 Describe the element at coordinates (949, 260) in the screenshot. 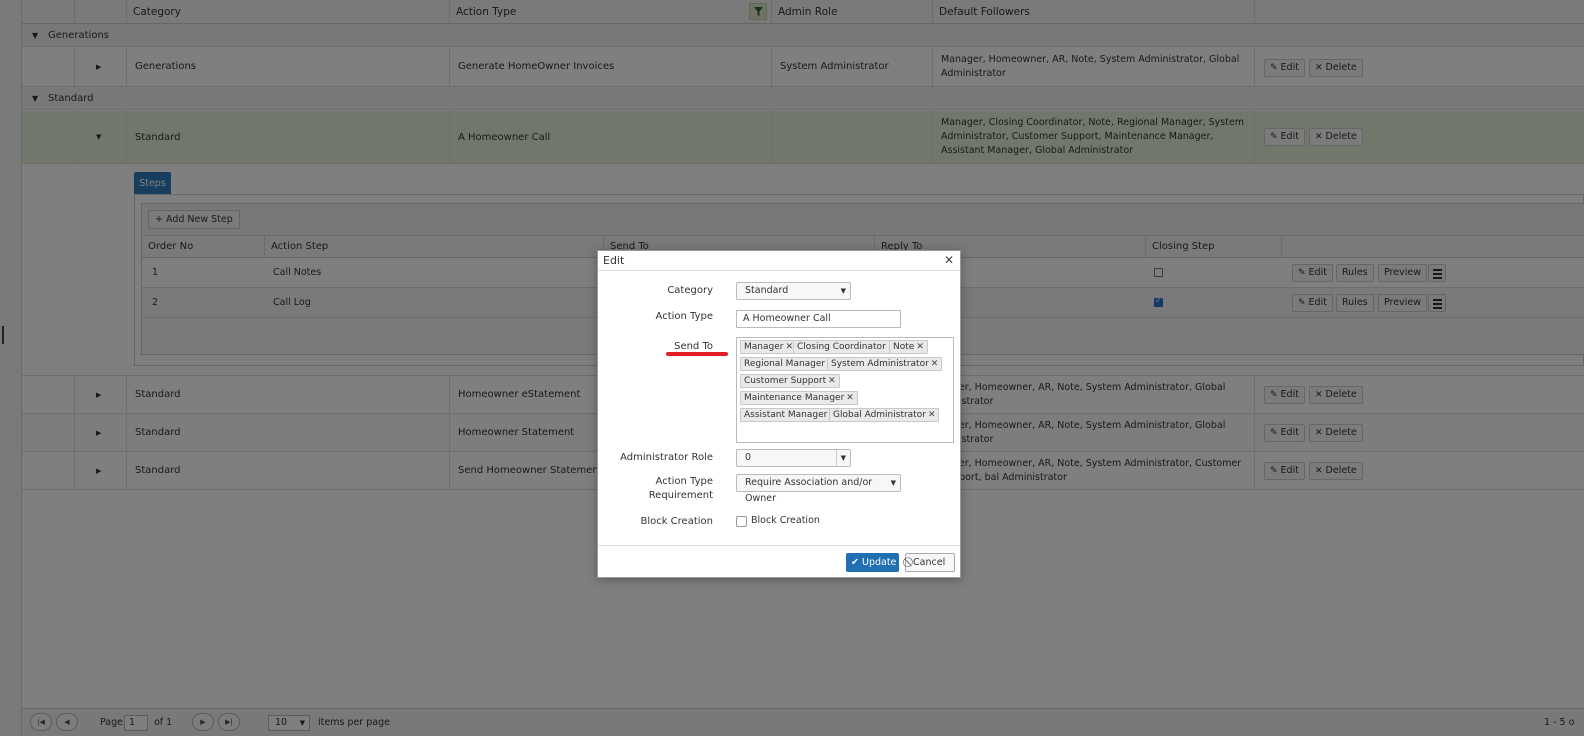

I see `close-icon: ✕` at that location.